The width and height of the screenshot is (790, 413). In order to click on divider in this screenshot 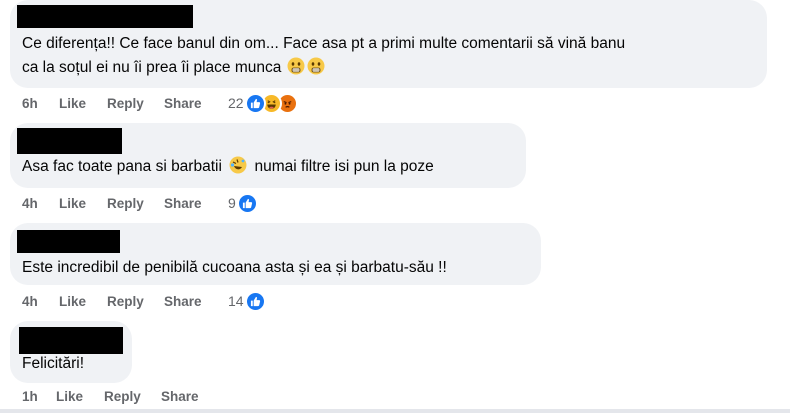, I will do `click(395, 411)`.